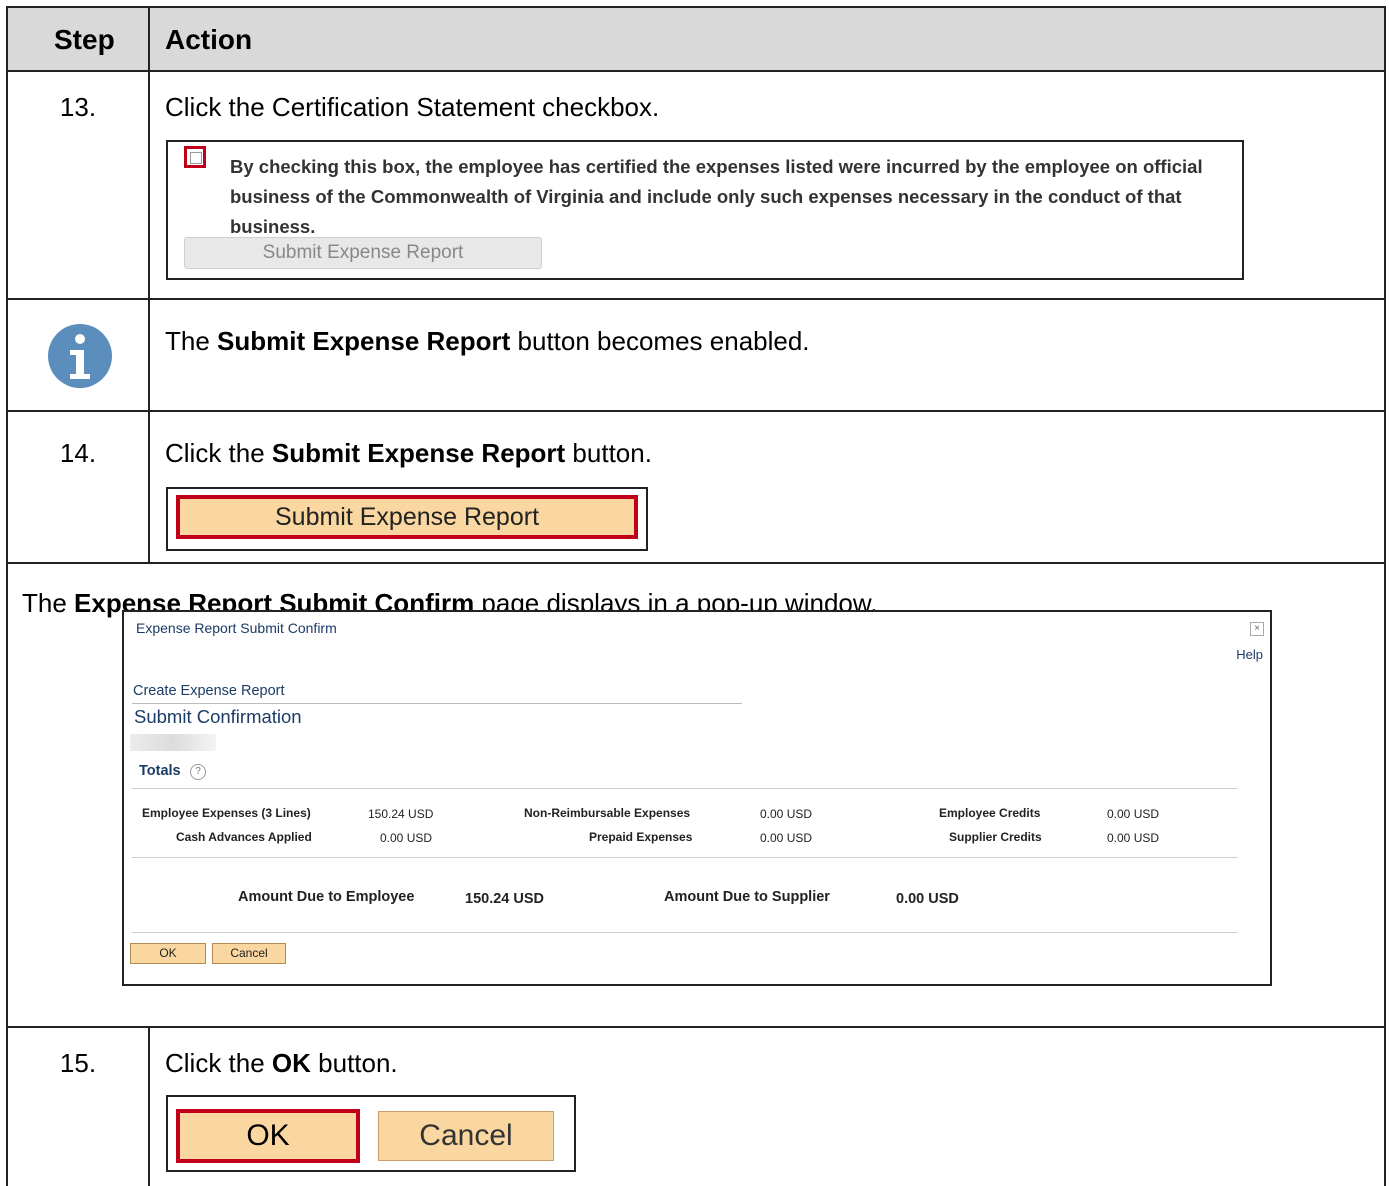 The image size is (1389, 1186). What do you see at coordinates (363, 253) in the screenshot?
I see `submit-expense-report-button-disabled: Submit Expense Report` at bounding box center [363, 253].